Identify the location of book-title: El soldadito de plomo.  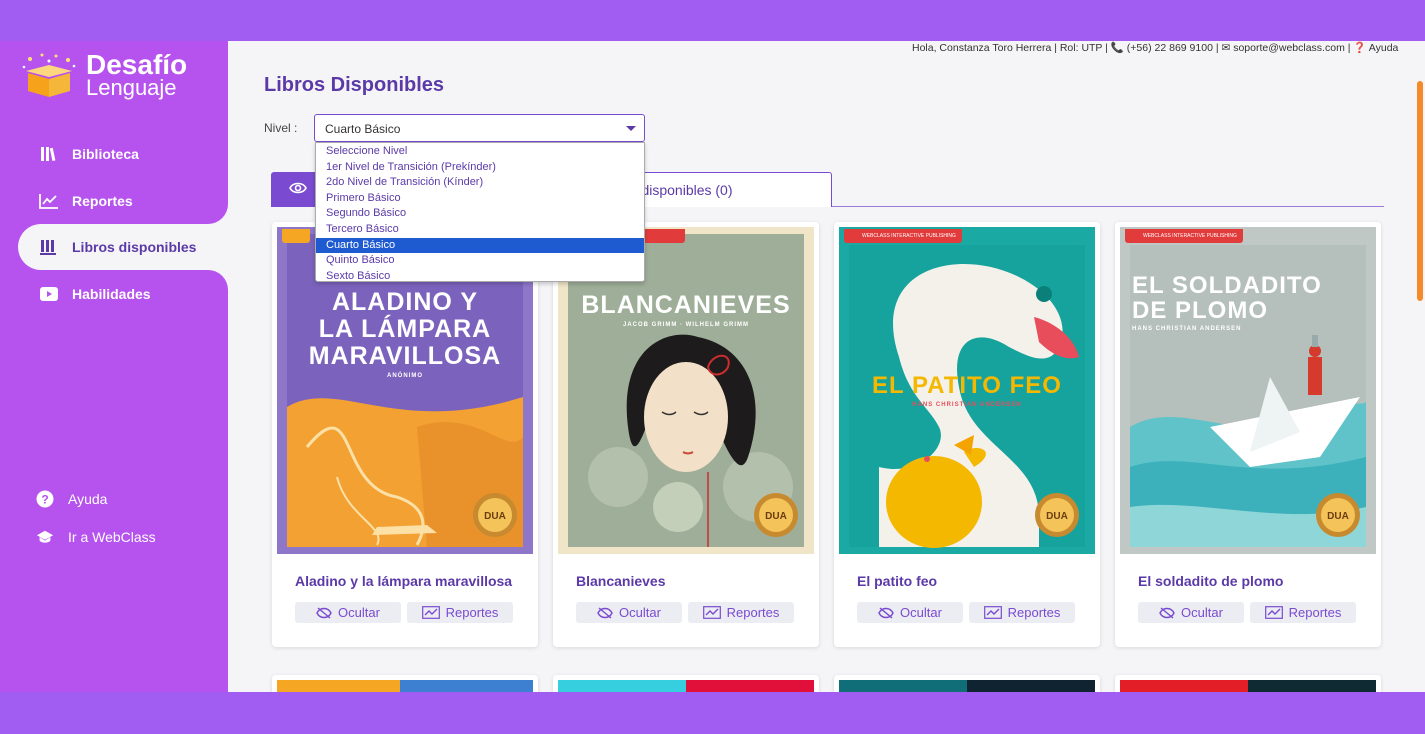
(1210, 581).